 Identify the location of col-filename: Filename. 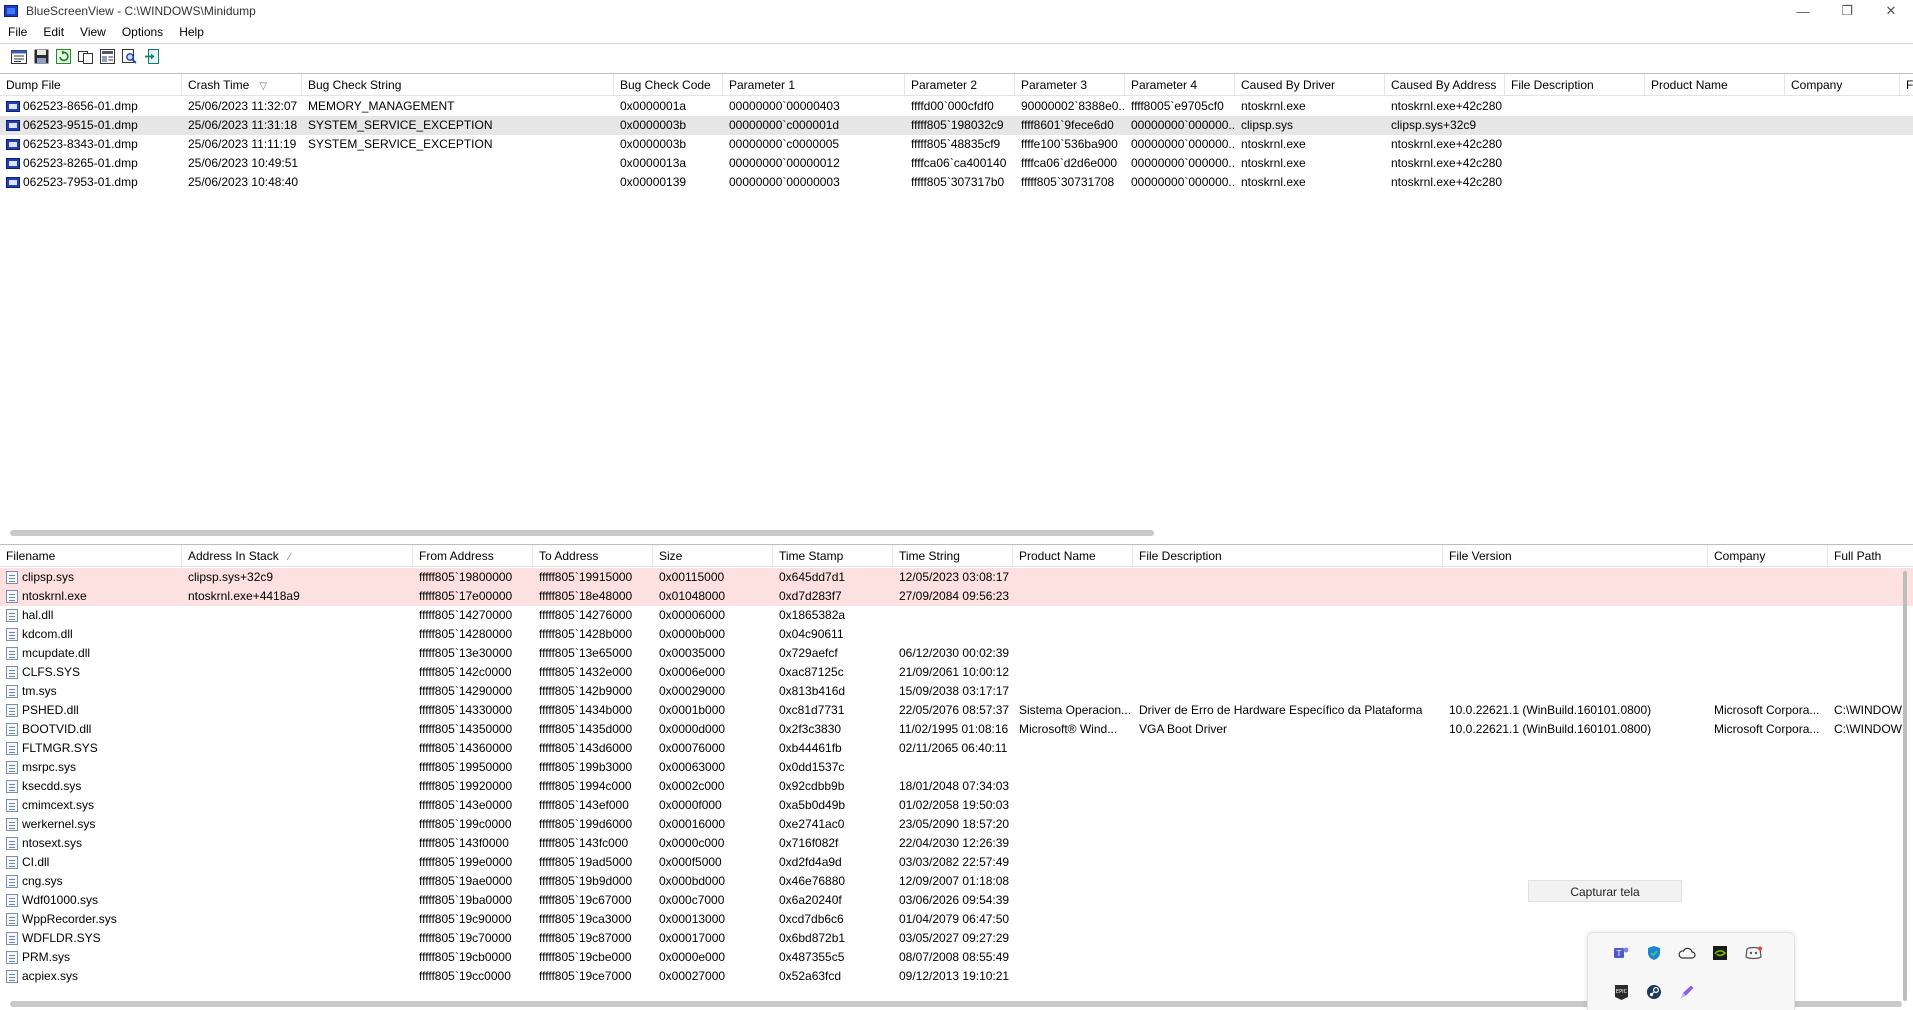
(91, 556).